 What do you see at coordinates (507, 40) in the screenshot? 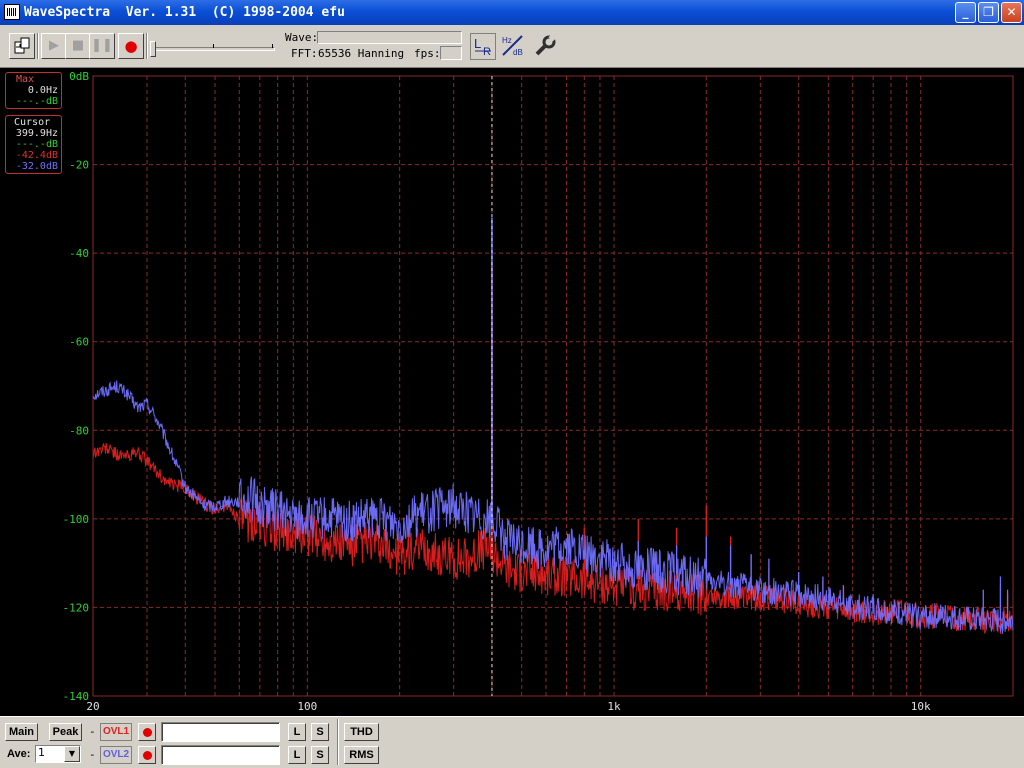
I see `hz-text: Hz` at bounding box center [507, 40].